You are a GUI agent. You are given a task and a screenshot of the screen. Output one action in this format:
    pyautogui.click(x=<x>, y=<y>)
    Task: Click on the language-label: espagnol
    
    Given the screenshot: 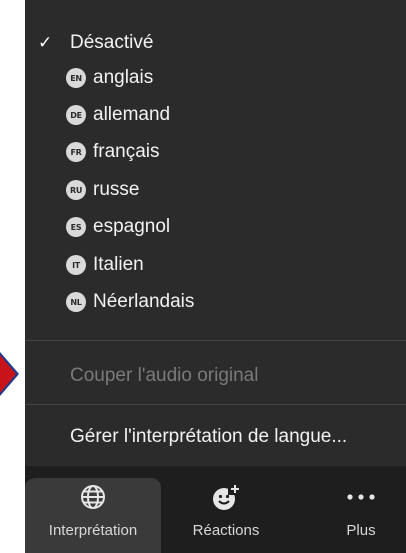 What is the action you would take?
    pyautogui.click(x=132, y=226)
    